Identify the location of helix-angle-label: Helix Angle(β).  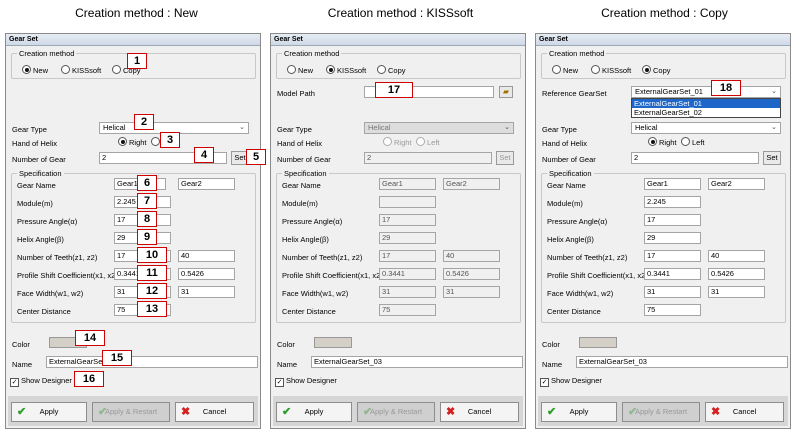
(570, 239).